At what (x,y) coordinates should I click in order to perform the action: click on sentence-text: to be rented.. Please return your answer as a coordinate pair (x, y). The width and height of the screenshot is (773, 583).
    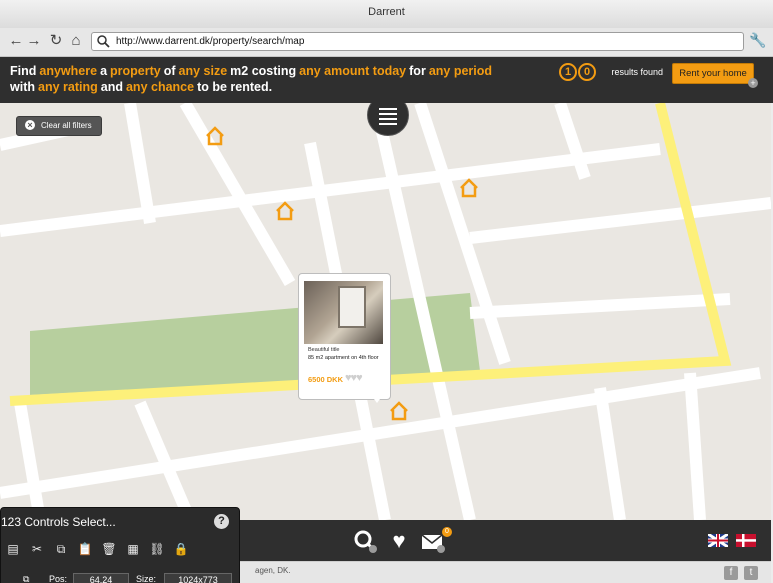
    Looking at the image, I should click on (235, 87).